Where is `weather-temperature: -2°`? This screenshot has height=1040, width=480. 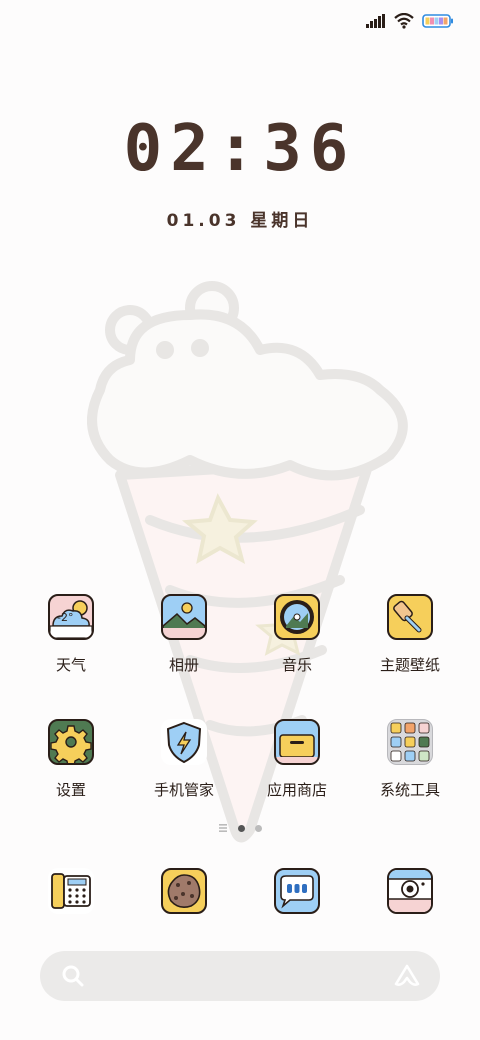
weather-temperature: -2° is located at coordinates (65, 617).